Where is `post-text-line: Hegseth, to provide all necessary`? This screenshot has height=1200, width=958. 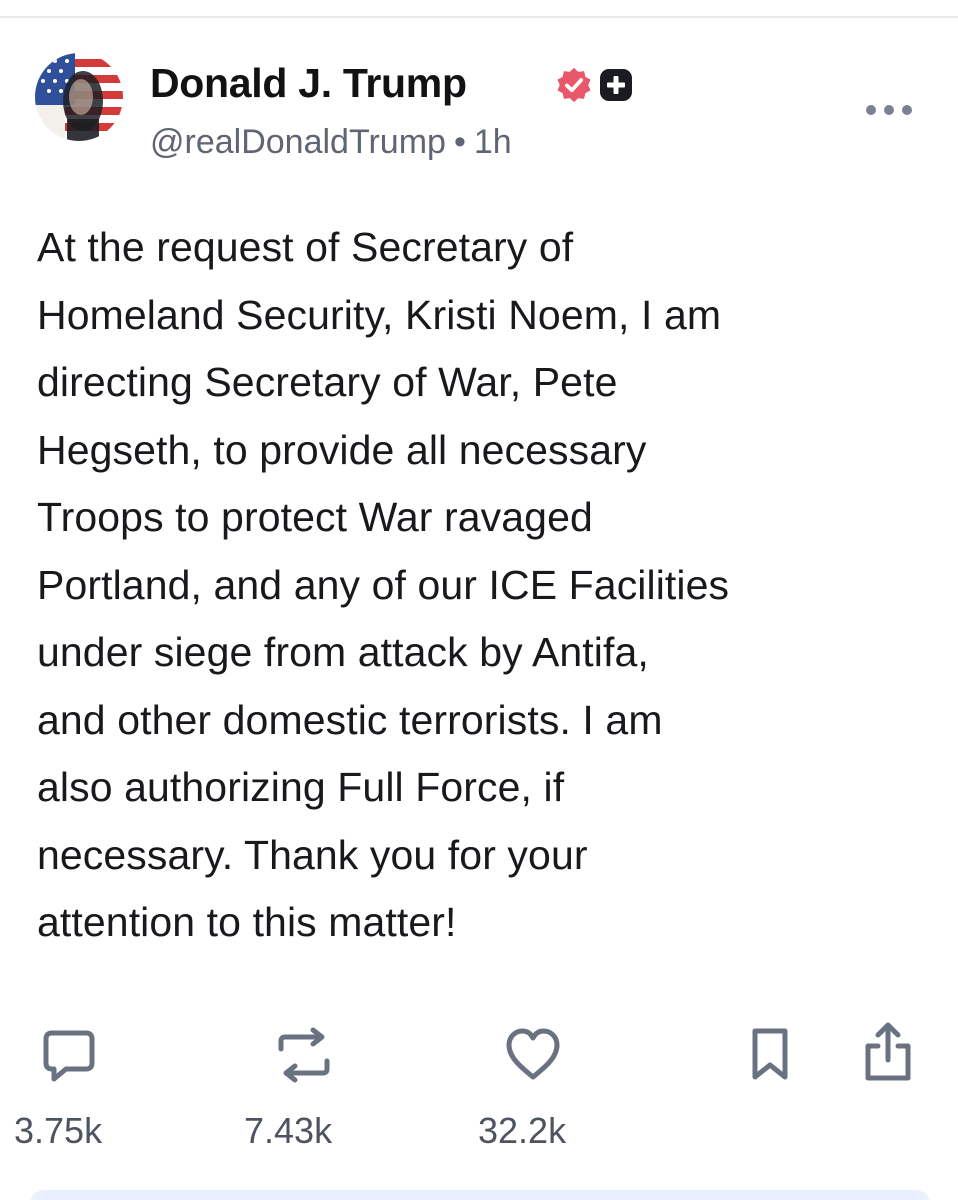
post-text-line: Hegseth, to provide all necessary is located at coordinates (342, 449).